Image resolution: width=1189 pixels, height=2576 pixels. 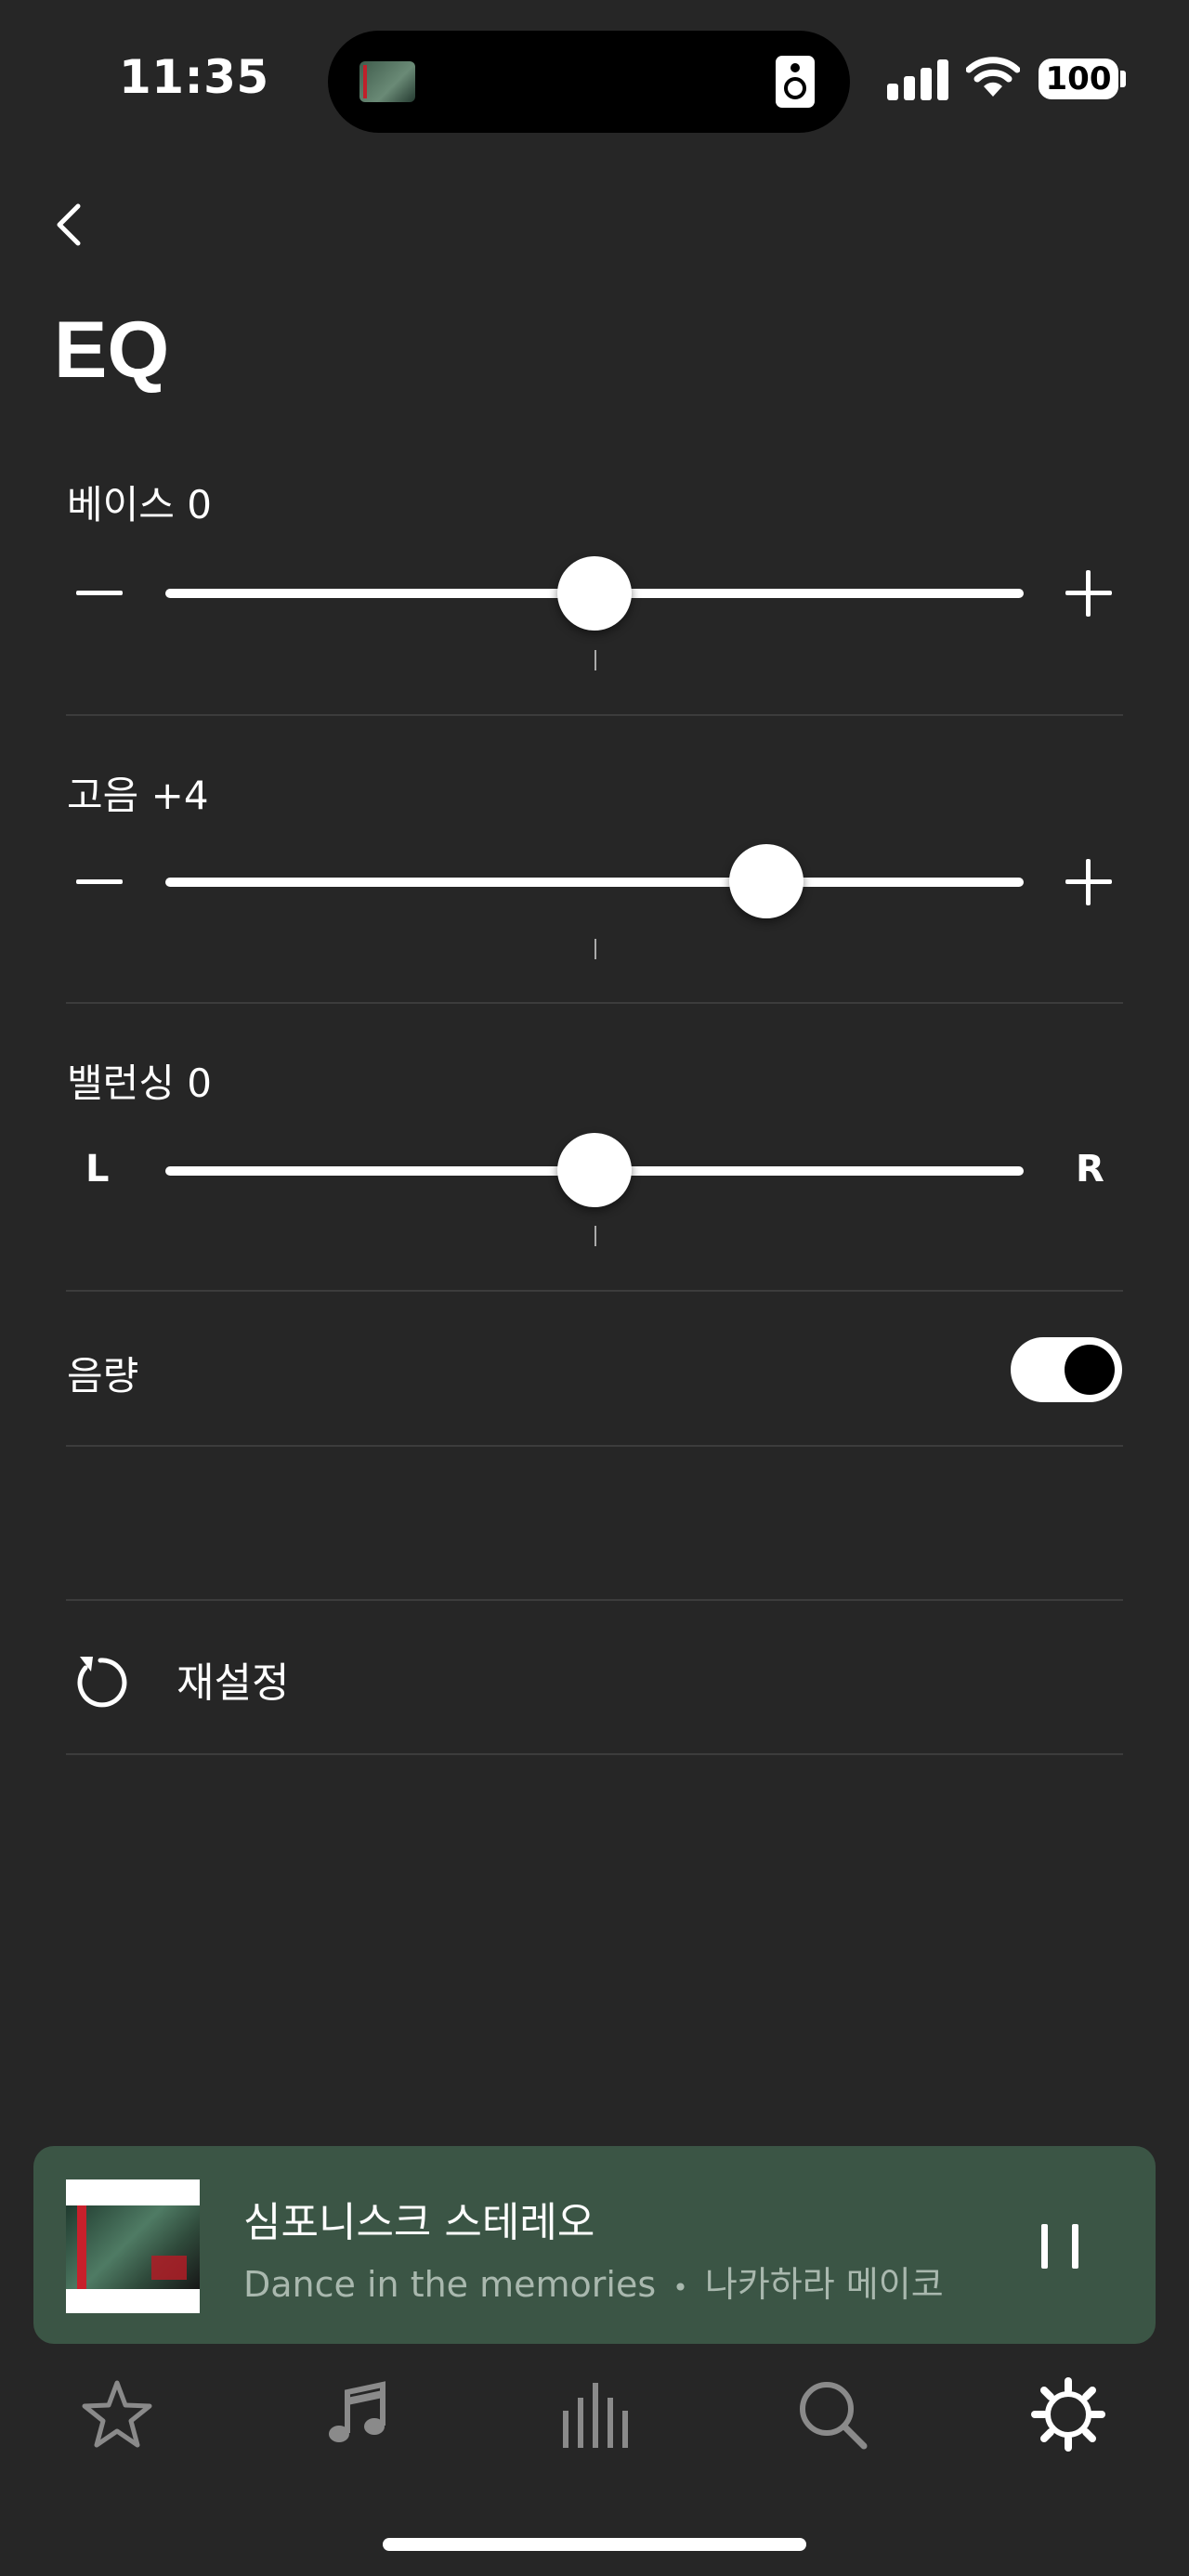 What do you see at coordinates (594, 1170) in the screenshot?
I see `balance-slider-thumb` at bounding box center [594, 1170].